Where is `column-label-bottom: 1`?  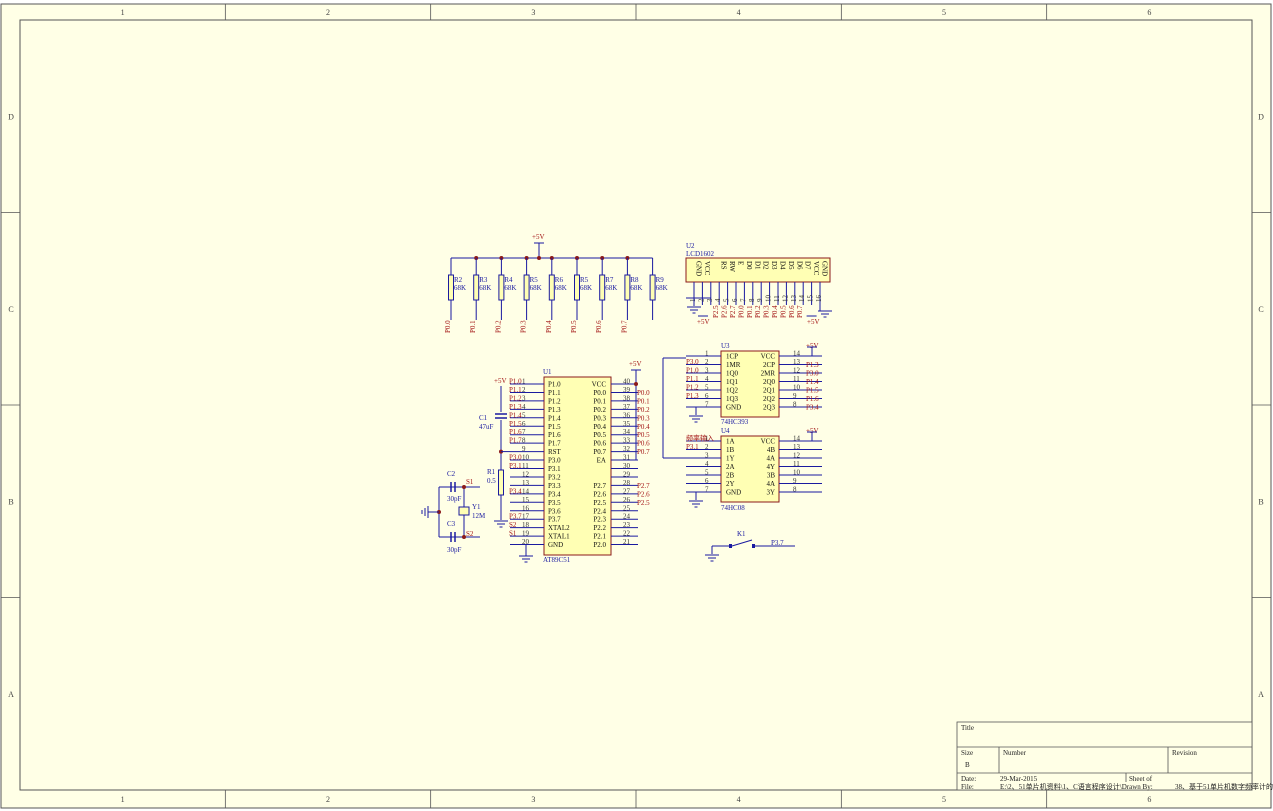 column-label-bottom: 1 is located at coordinates (123, 799).